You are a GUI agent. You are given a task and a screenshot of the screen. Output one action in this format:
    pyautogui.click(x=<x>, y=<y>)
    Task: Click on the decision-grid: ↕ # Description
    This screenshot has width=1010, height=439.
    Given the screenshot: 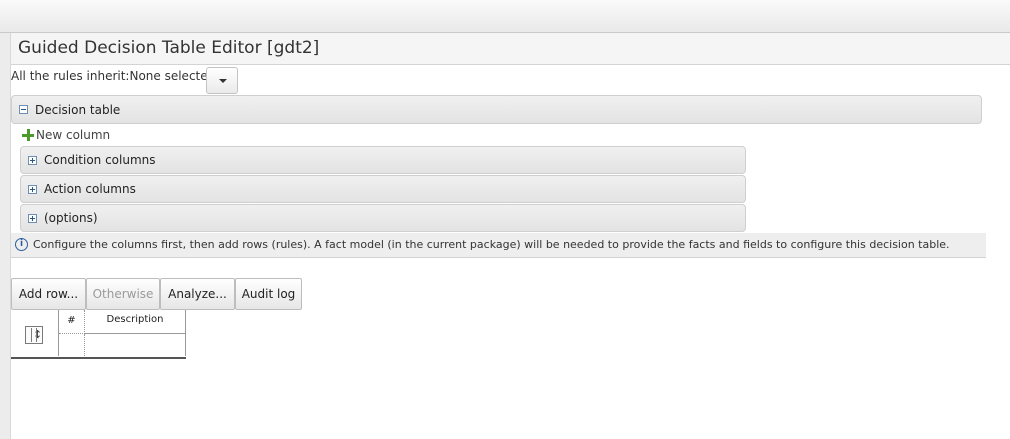 What is the action you would take?
    pyautogui.click(x=98, y=334)
    